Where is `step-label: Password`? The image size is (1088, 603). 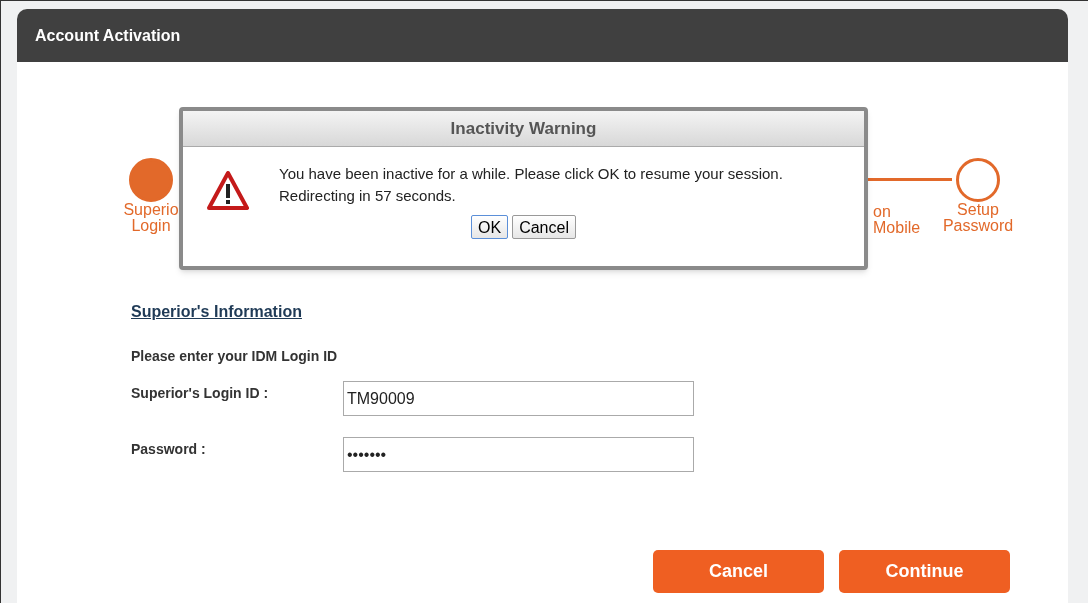 step-label: Password is located at coordinates (978, 226).